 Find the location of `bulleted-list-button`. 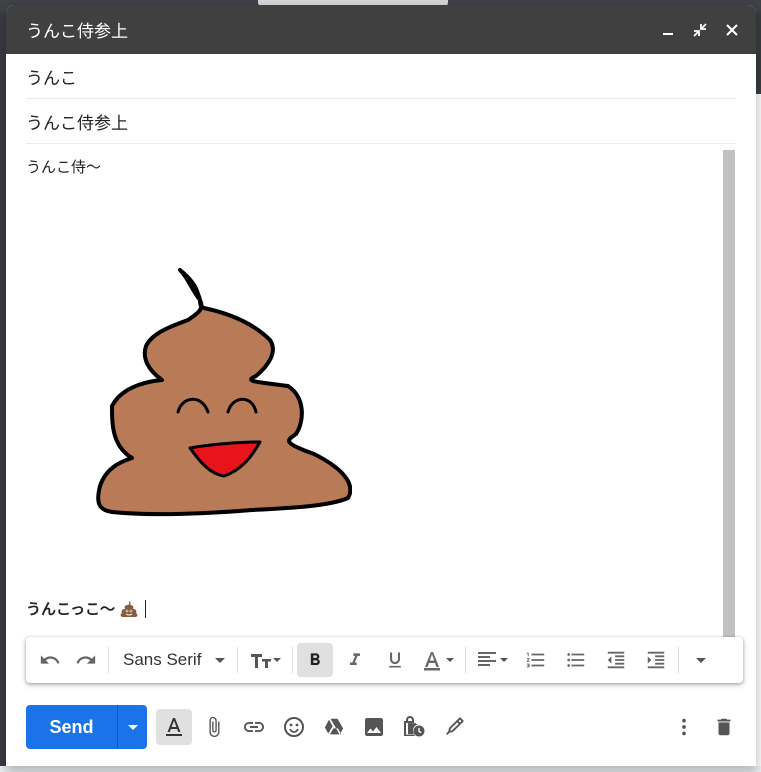

bulleted-list-button is located at coordinates (576, 660).